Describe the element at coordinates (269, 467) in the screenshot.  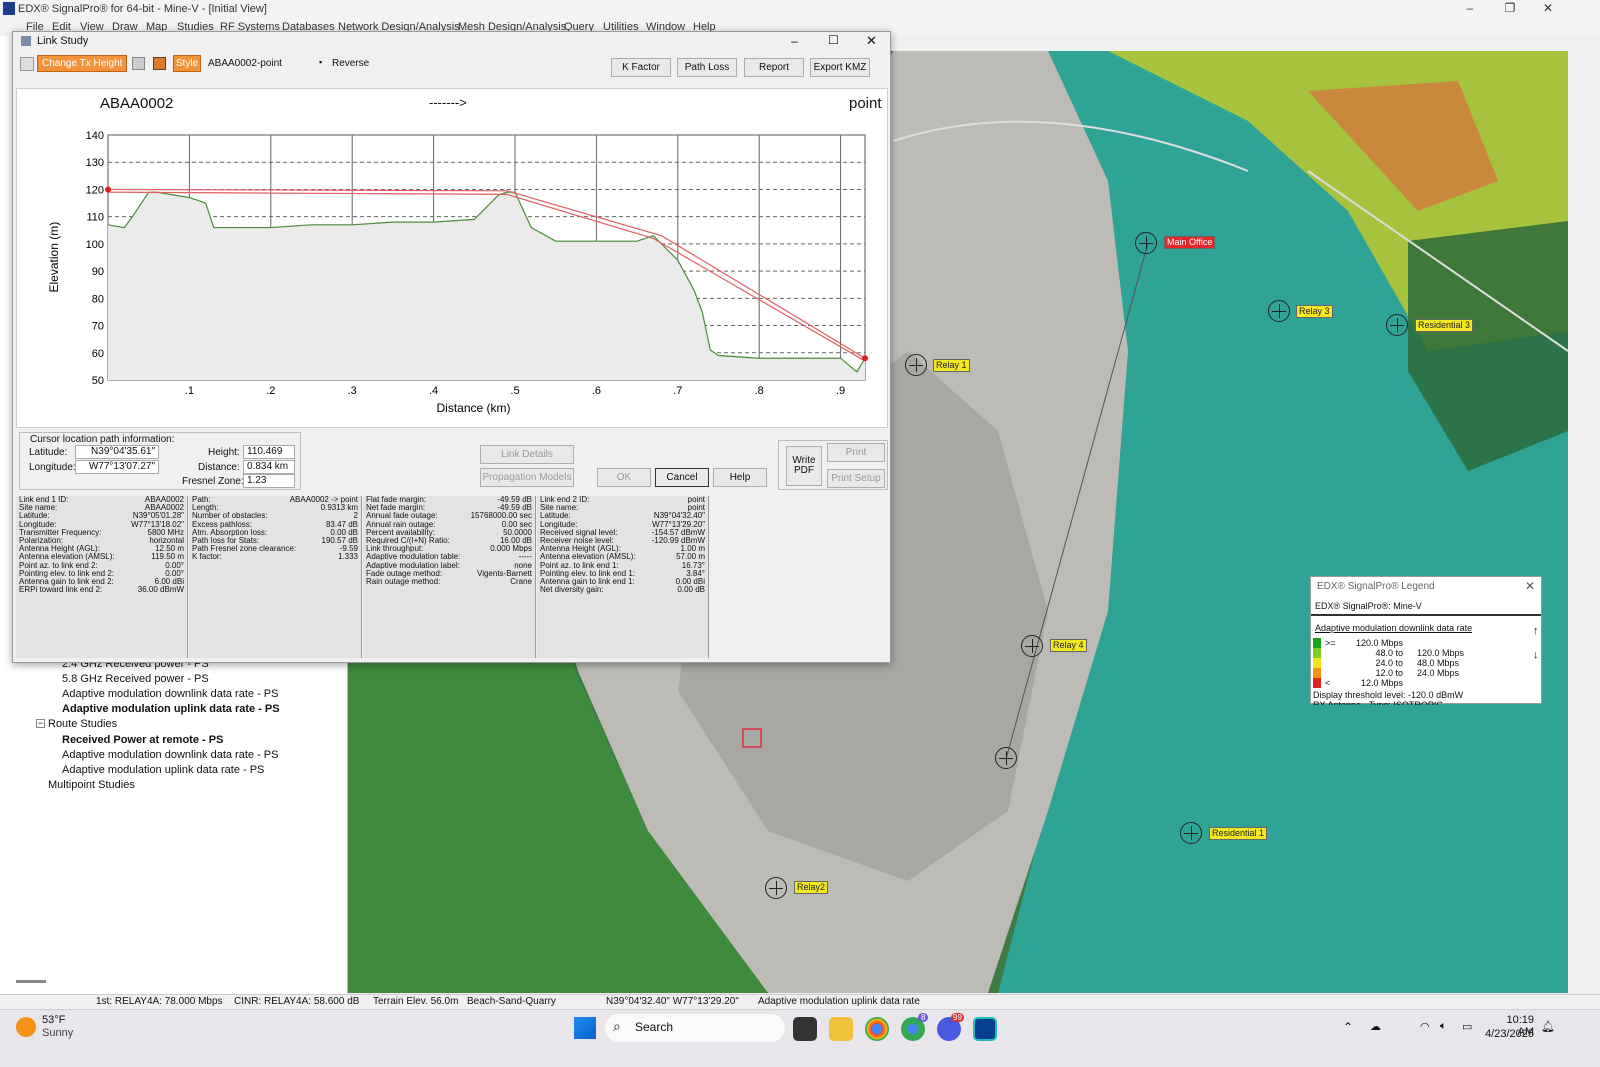
I see `distance-field: 0.834 km` at that location.